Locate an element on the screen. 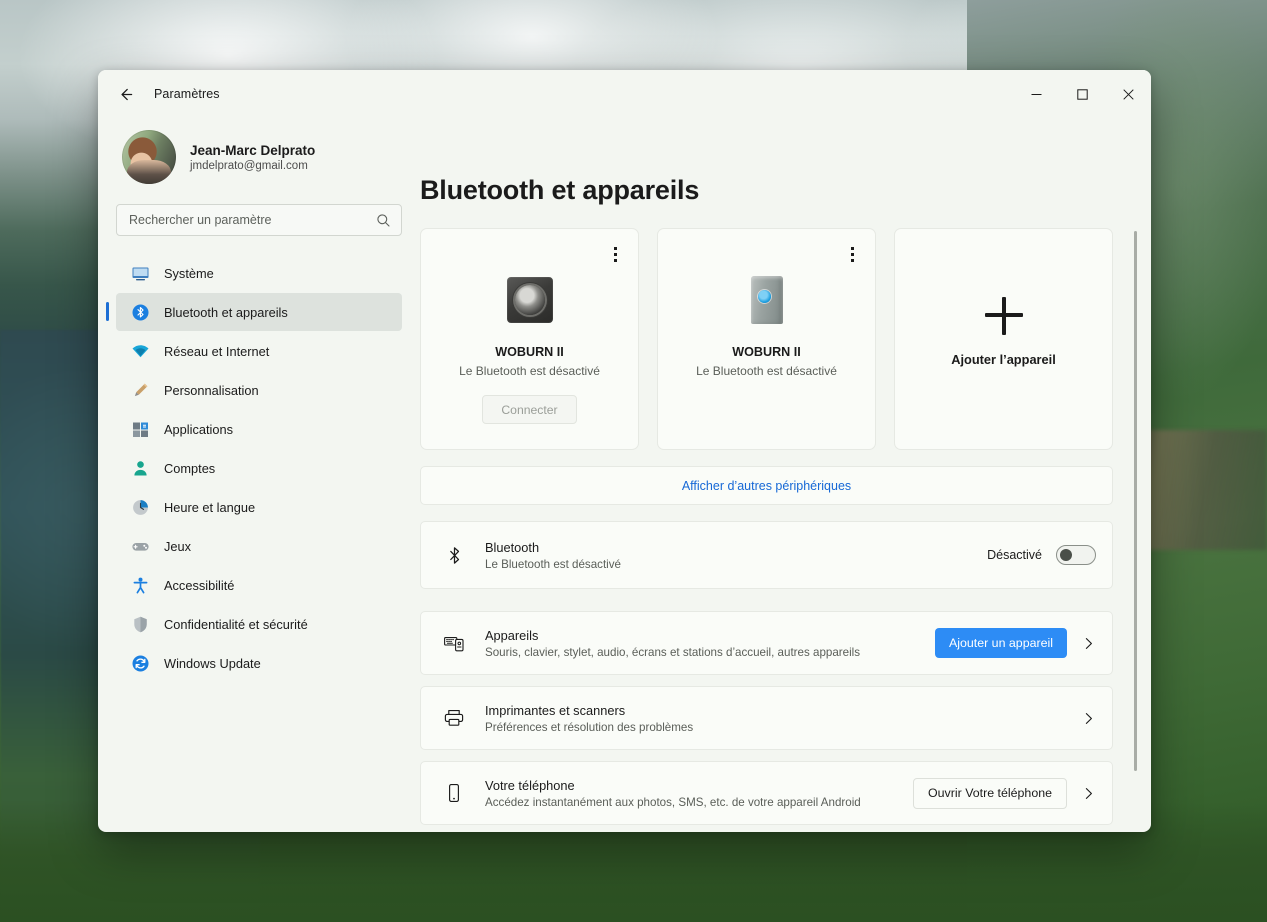  show-more-devices-label: Afficher d’autres périphériques is located at coordinates (766, 485).